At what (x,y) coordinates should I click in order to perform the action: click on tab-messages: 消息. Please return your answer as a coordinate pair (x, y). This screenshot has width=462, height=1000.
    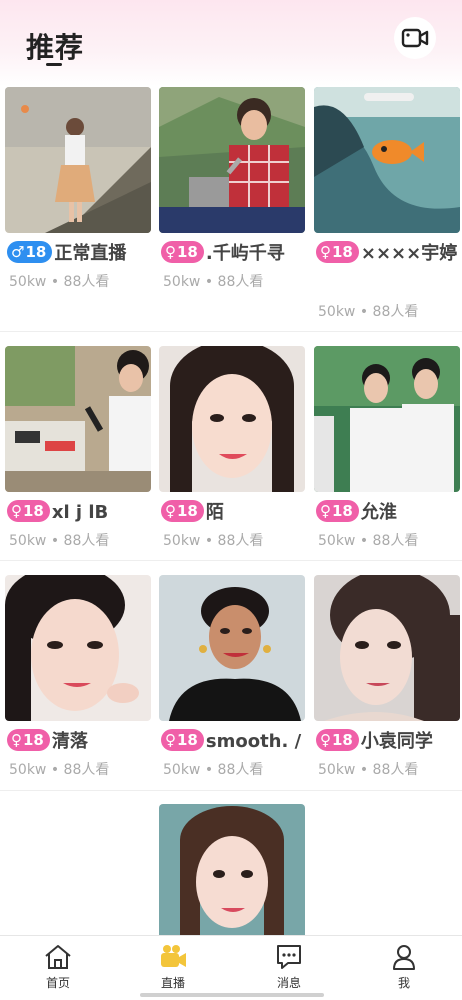
    Looking at the image, I should click on (289, 966).